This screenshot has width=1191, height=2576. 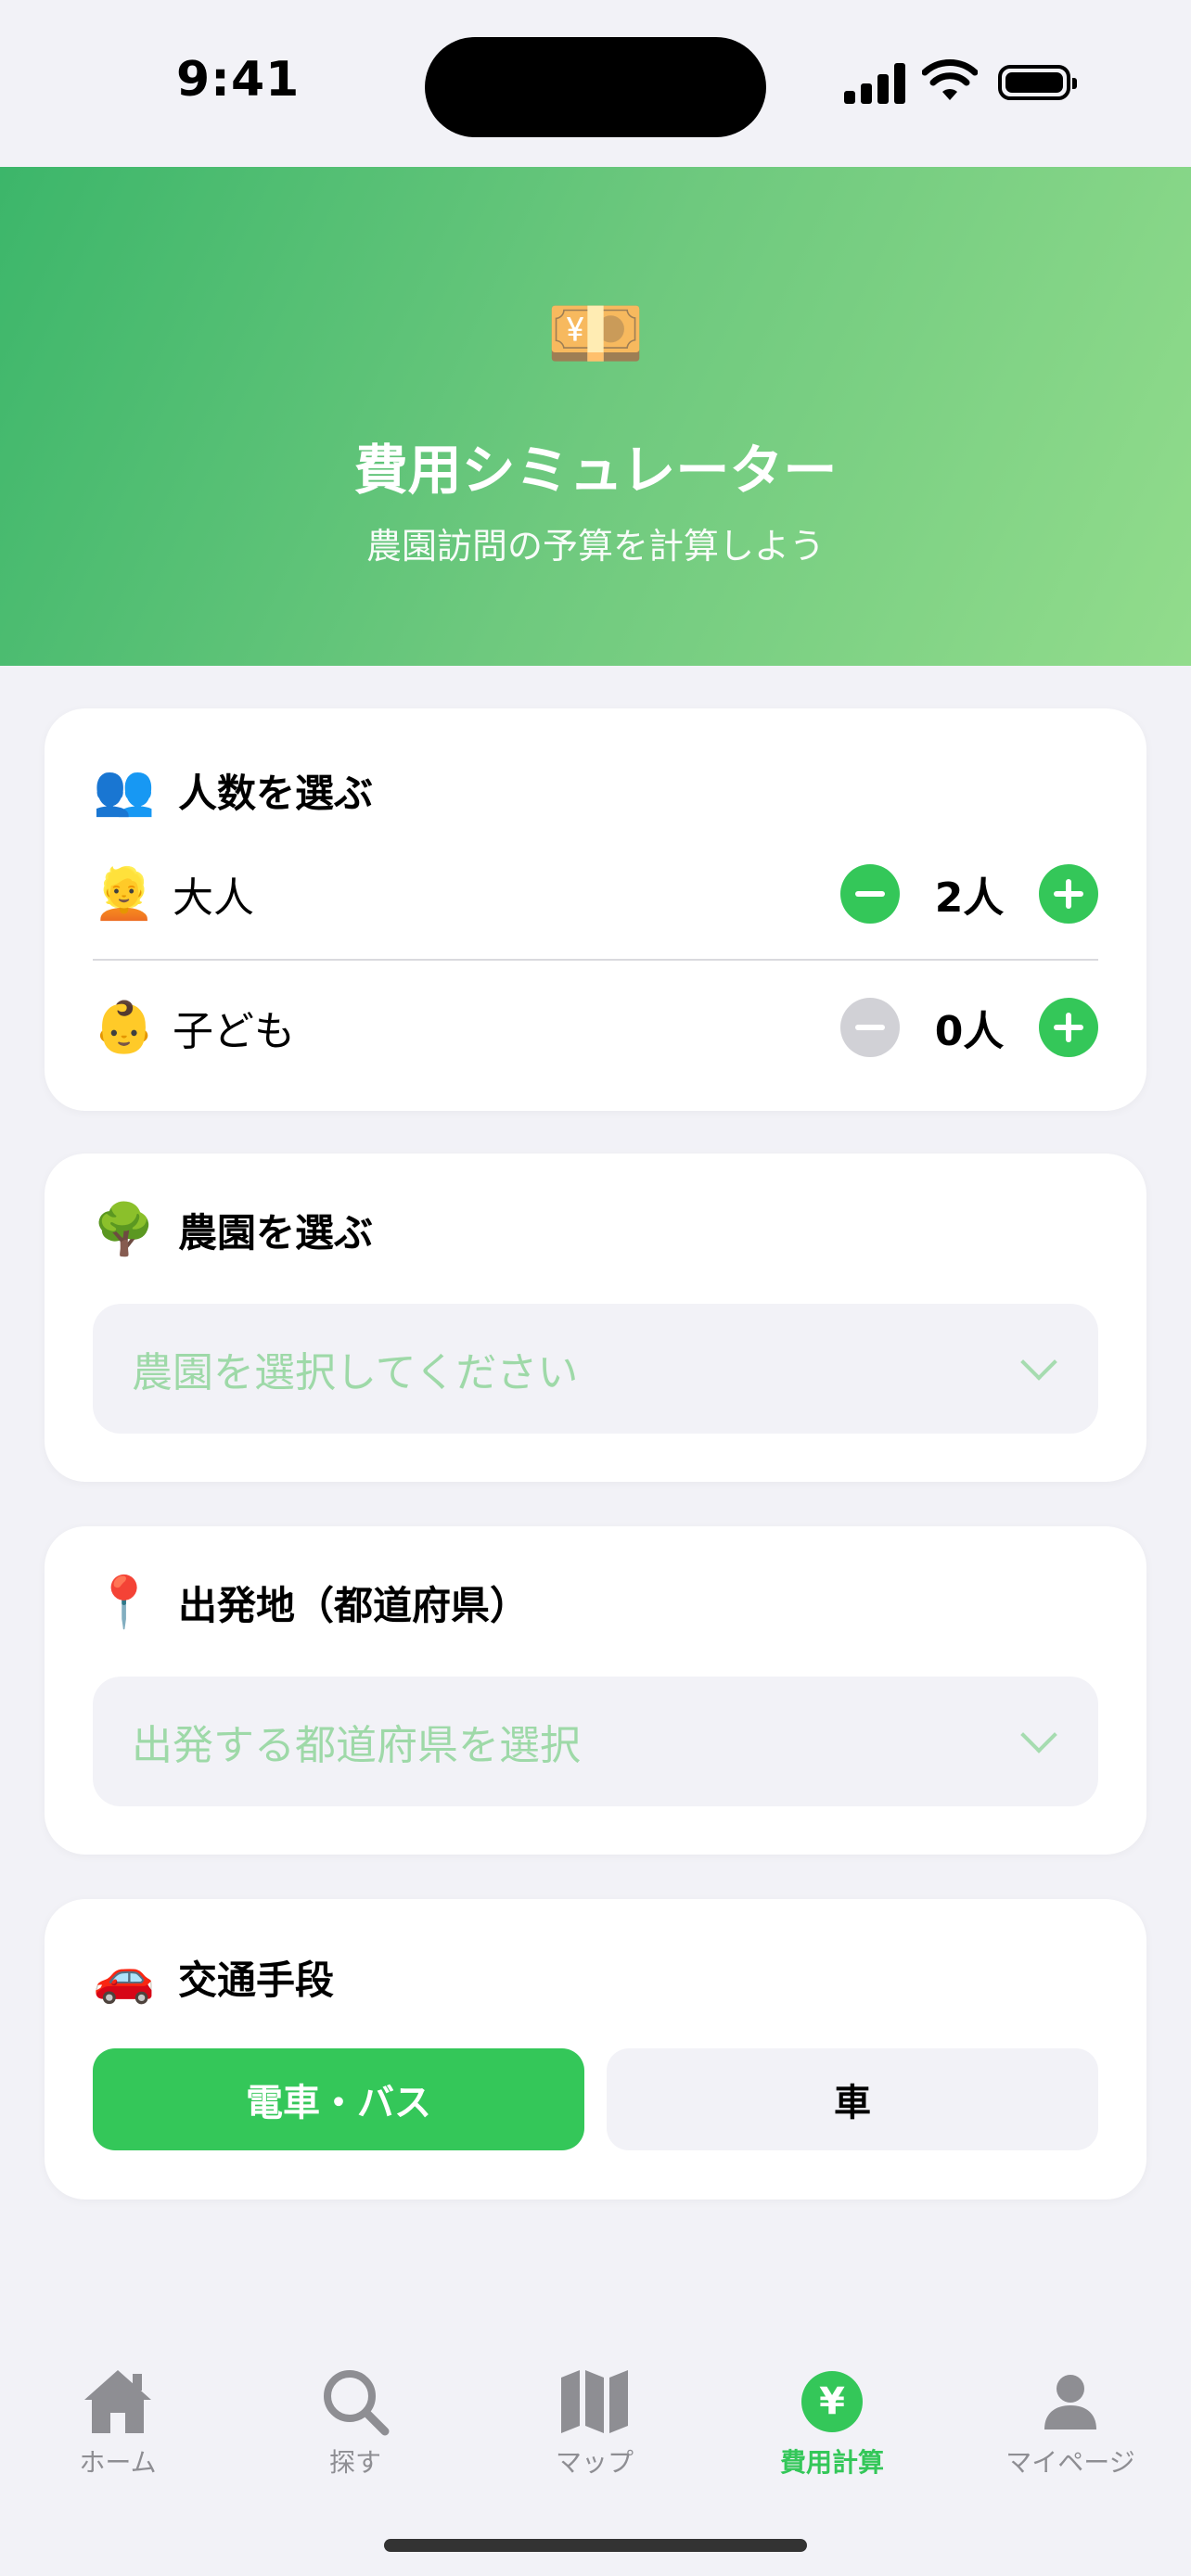 I want to click on prefecture-select-placeholder: 出発する都道府県を選択, so click(x=356, y=1746).